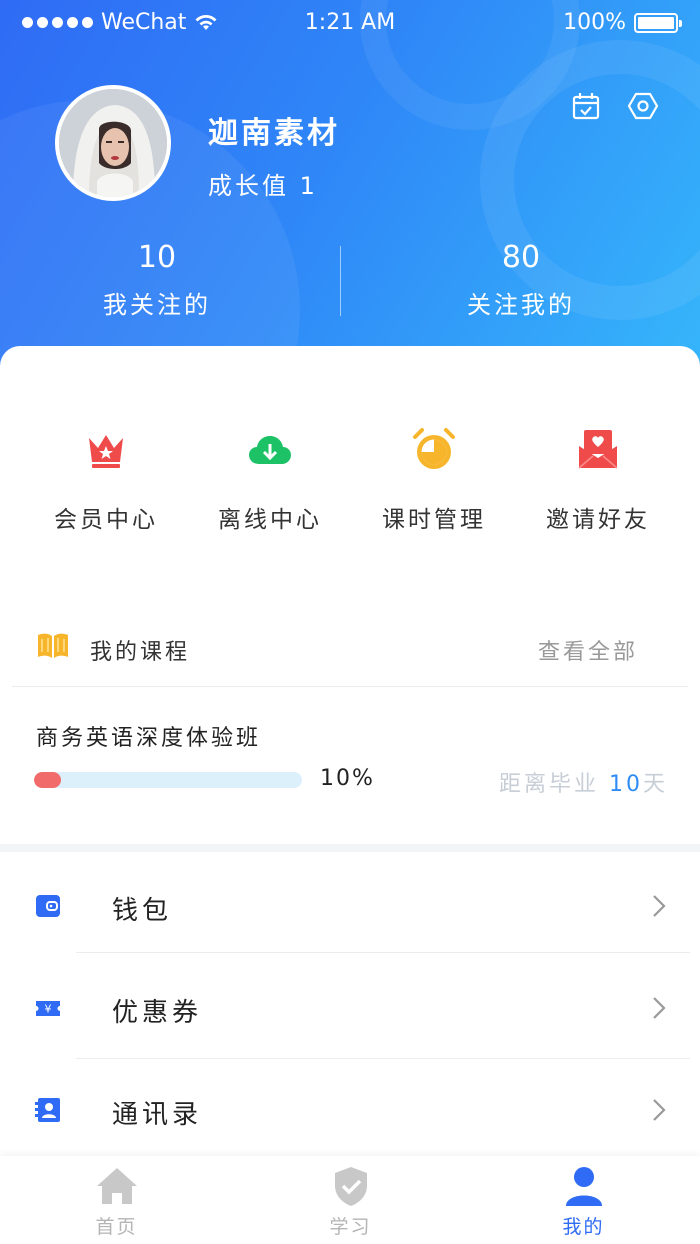 The image size is (700, 1244). What do you see at coordinates (598, 480) in the screenshot?
I see `quick-action-invite-friends: 邀请好友` at bounding box center [598, 480].